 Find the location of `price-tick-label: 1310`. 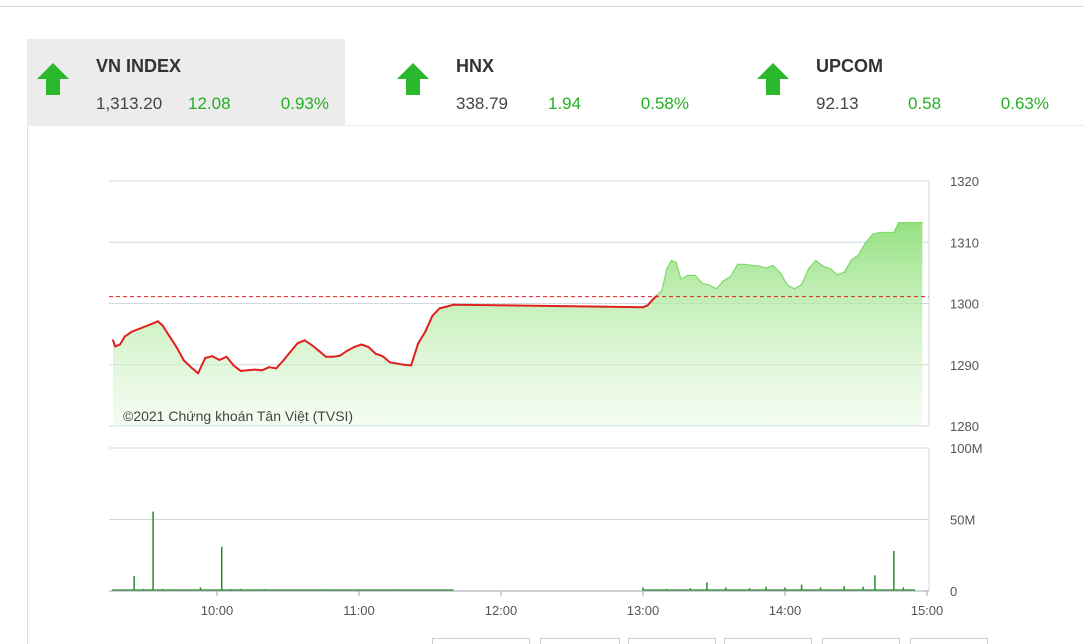

price-tick-label: 1310 is located at coordinates (964, 242).